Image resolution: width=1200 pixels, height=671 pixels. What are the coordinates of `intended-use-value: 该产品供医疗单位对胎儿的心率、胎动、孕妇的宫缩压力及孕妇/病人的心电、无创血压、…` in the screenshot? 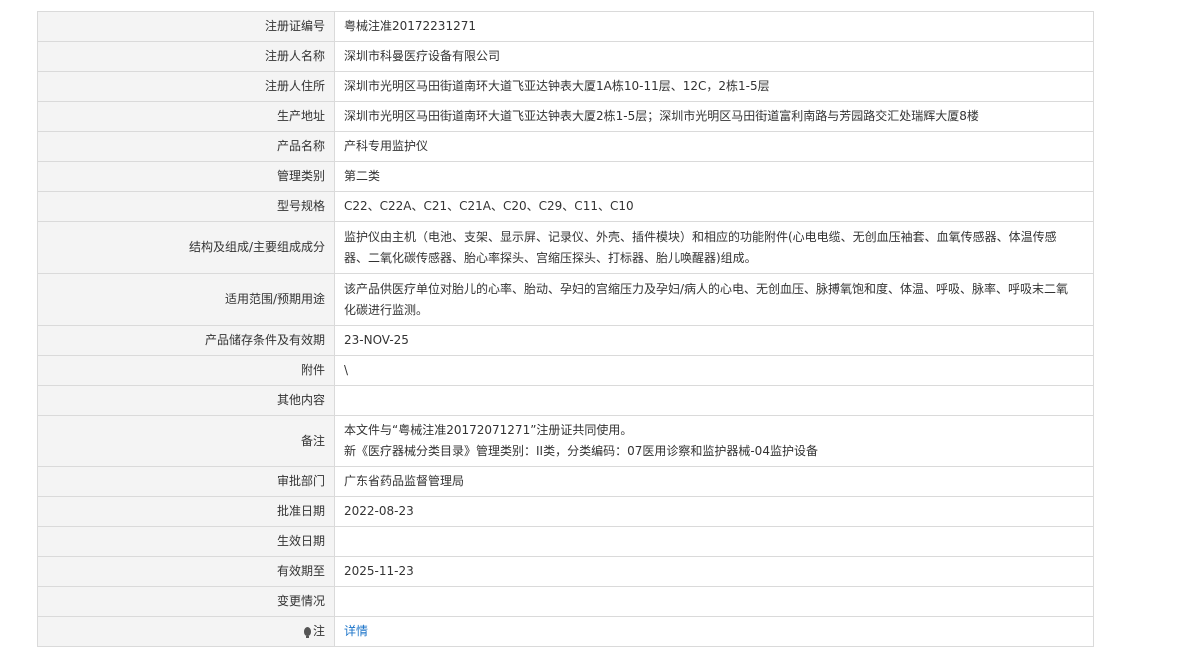 It's located at (714, 299).